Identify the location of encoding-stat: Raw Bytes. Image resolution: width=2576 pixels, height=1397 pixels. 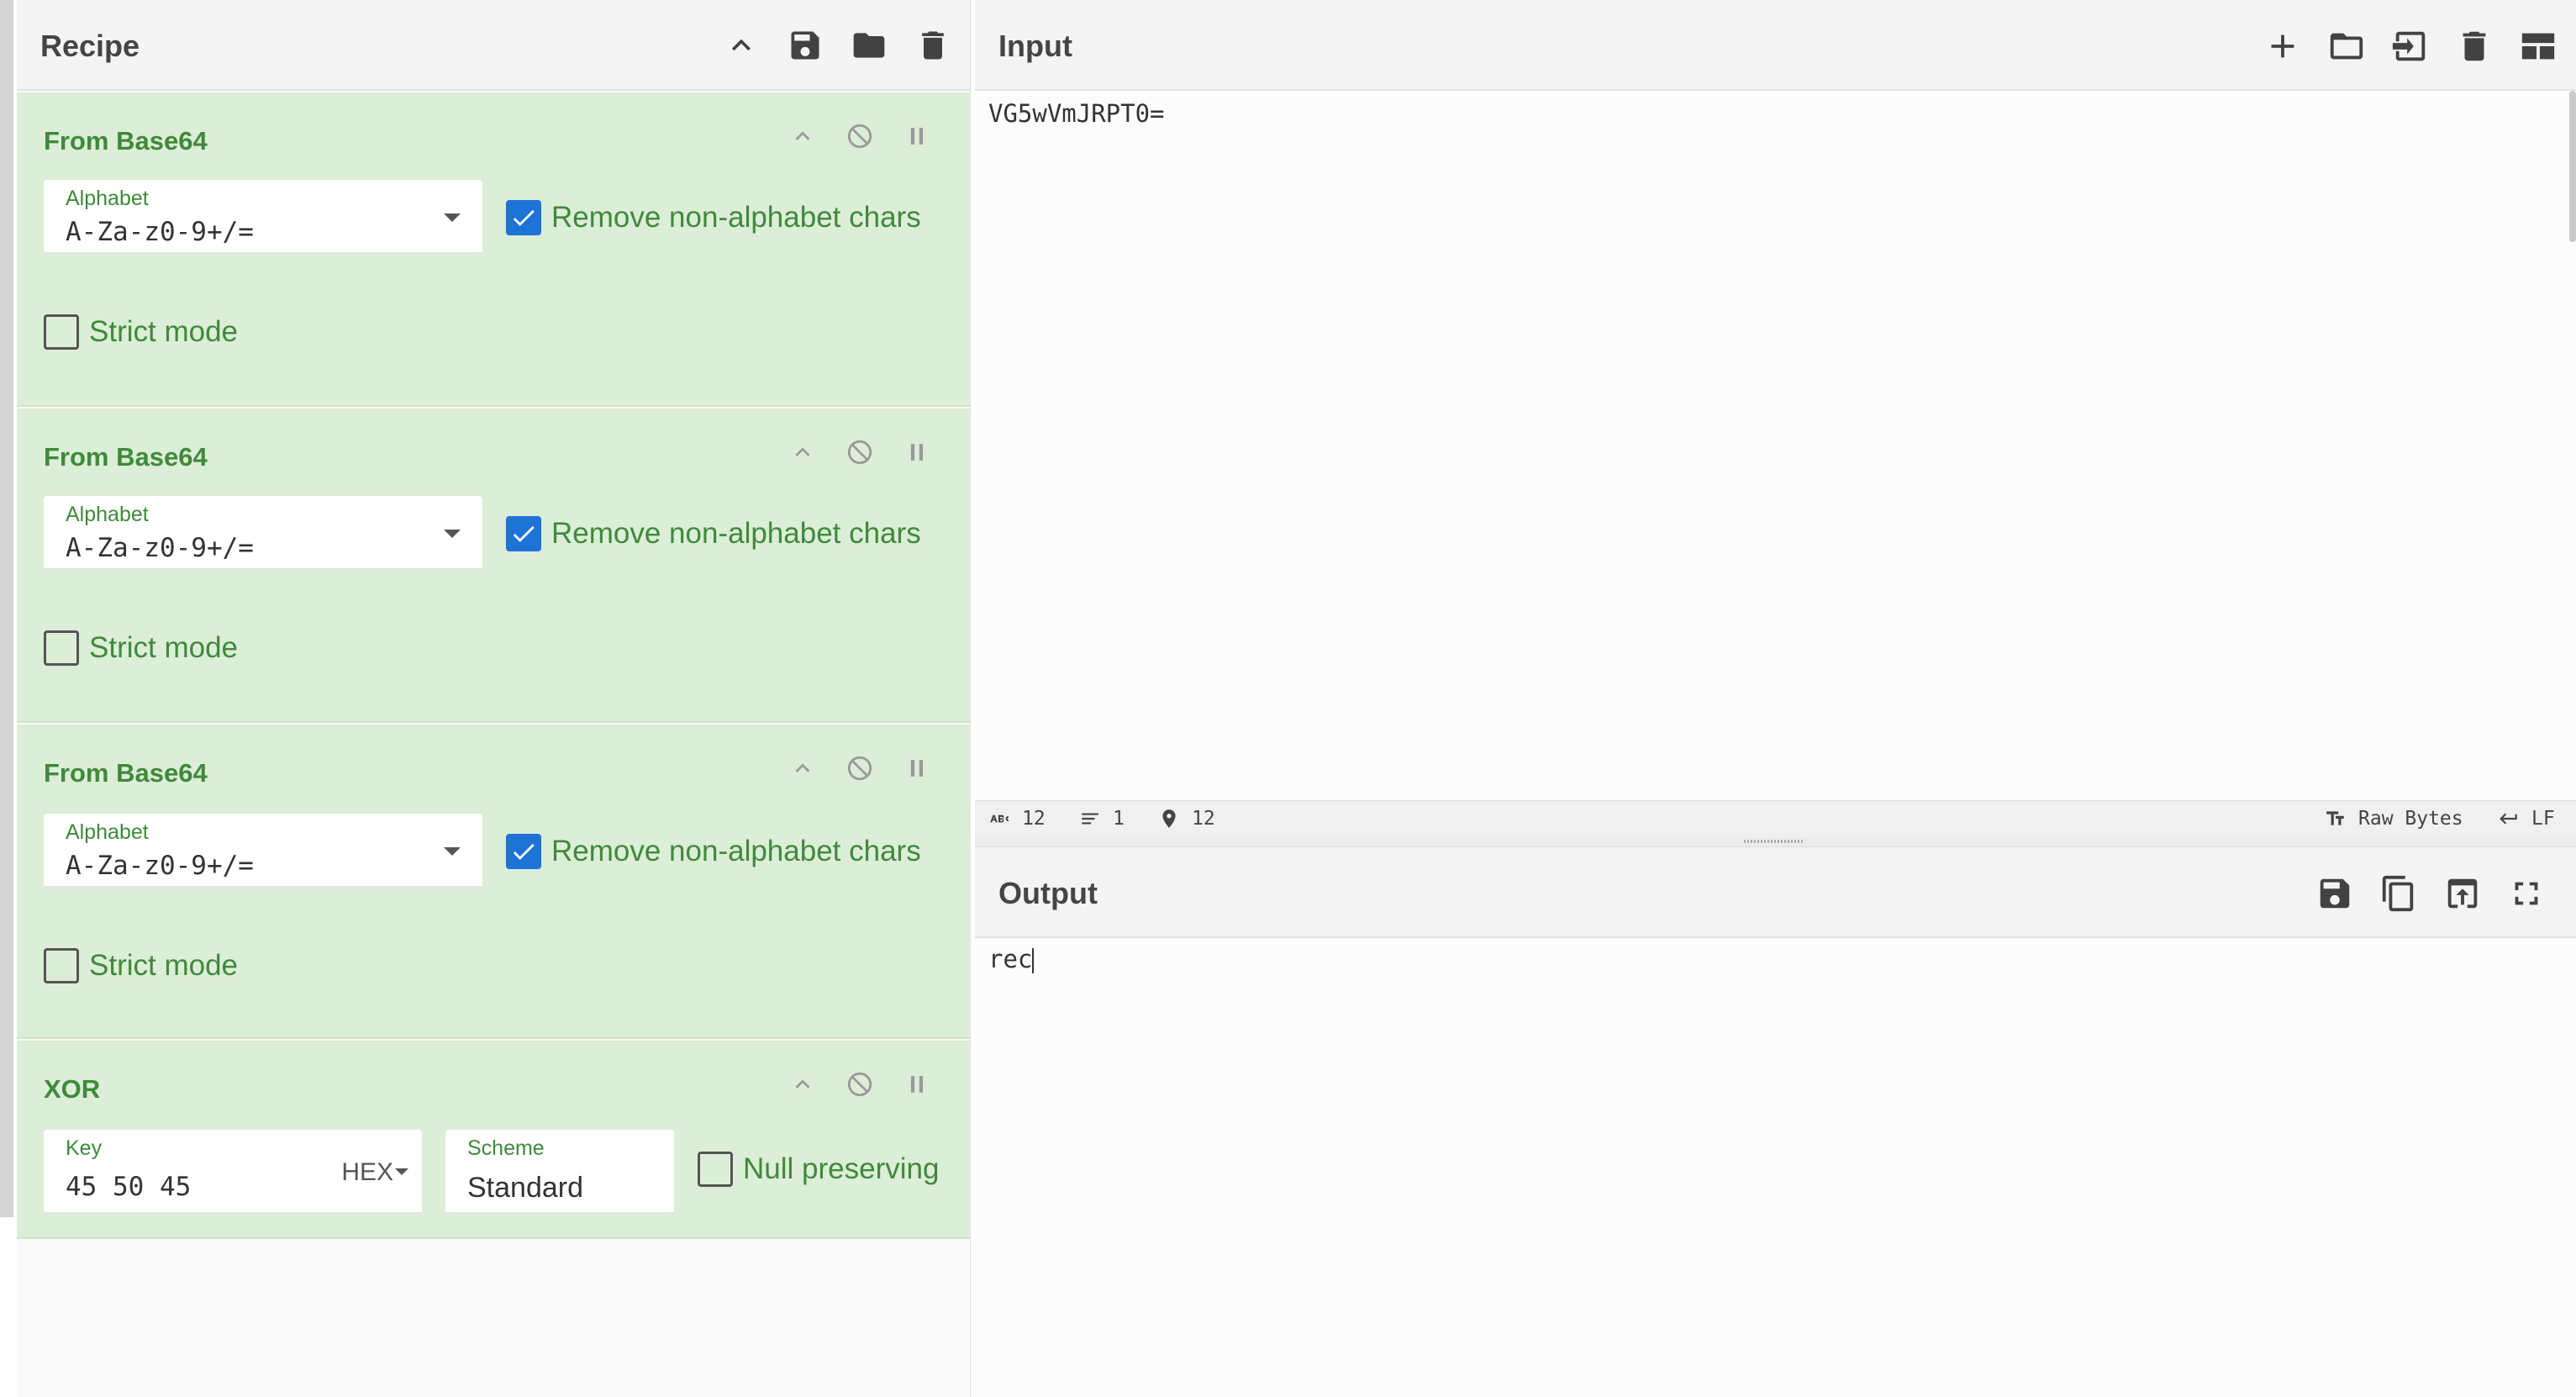
(2394, 819).